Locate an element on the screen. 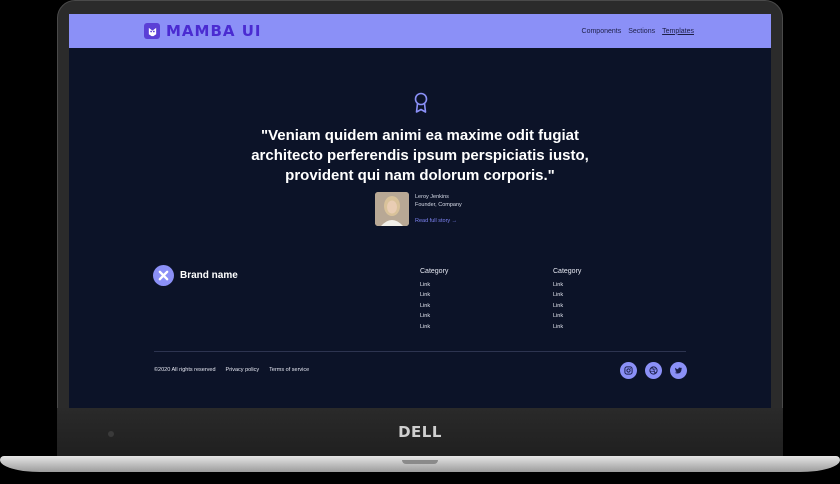  laptop-base is located at coordinates (420, 464).